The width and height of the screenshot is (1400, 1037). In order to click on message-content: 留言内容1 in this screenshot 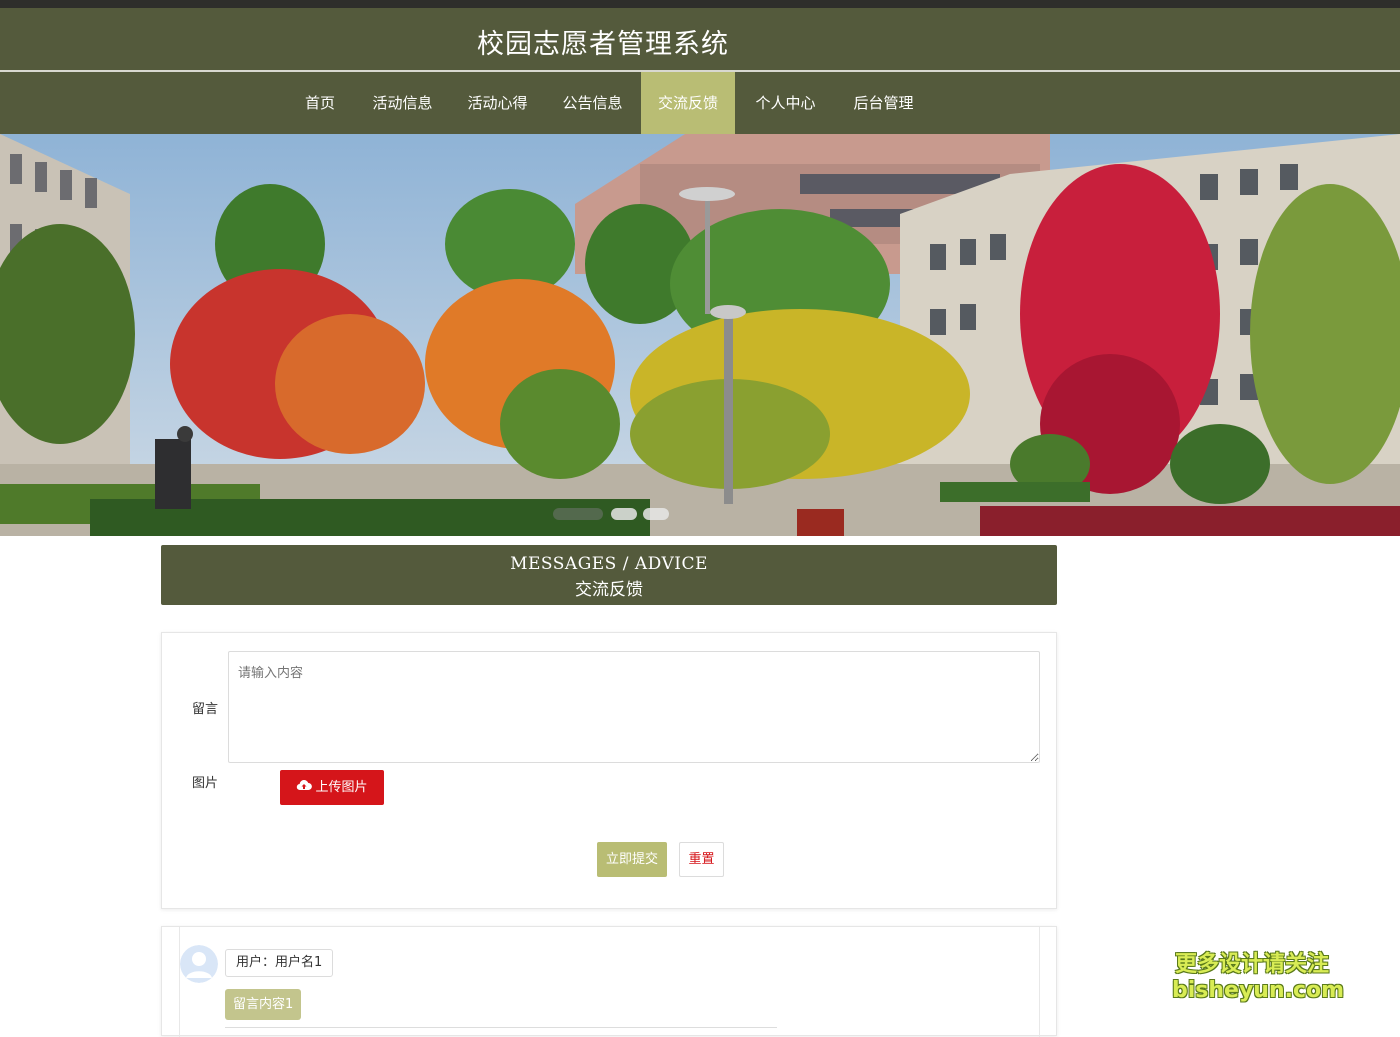, I will do `click(263, 1004)`.